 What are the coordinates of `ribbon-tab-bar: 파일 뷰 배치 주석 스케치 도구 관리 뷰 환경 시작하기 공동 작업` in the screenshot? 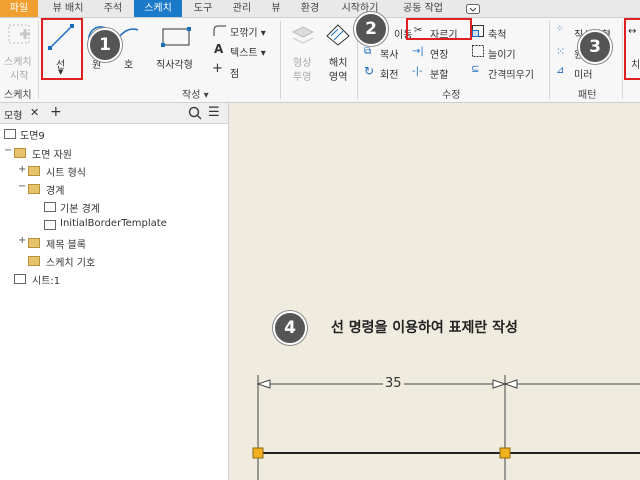 It's located at (320, 9).